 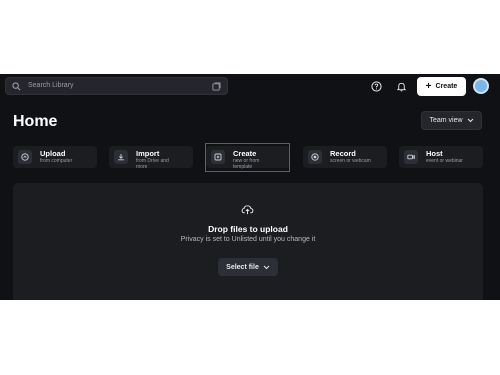 What do you see at coordinates (444, 161) in the screenshot?
I see `action-sub: event or webinar` at bounding box center [444, 161].